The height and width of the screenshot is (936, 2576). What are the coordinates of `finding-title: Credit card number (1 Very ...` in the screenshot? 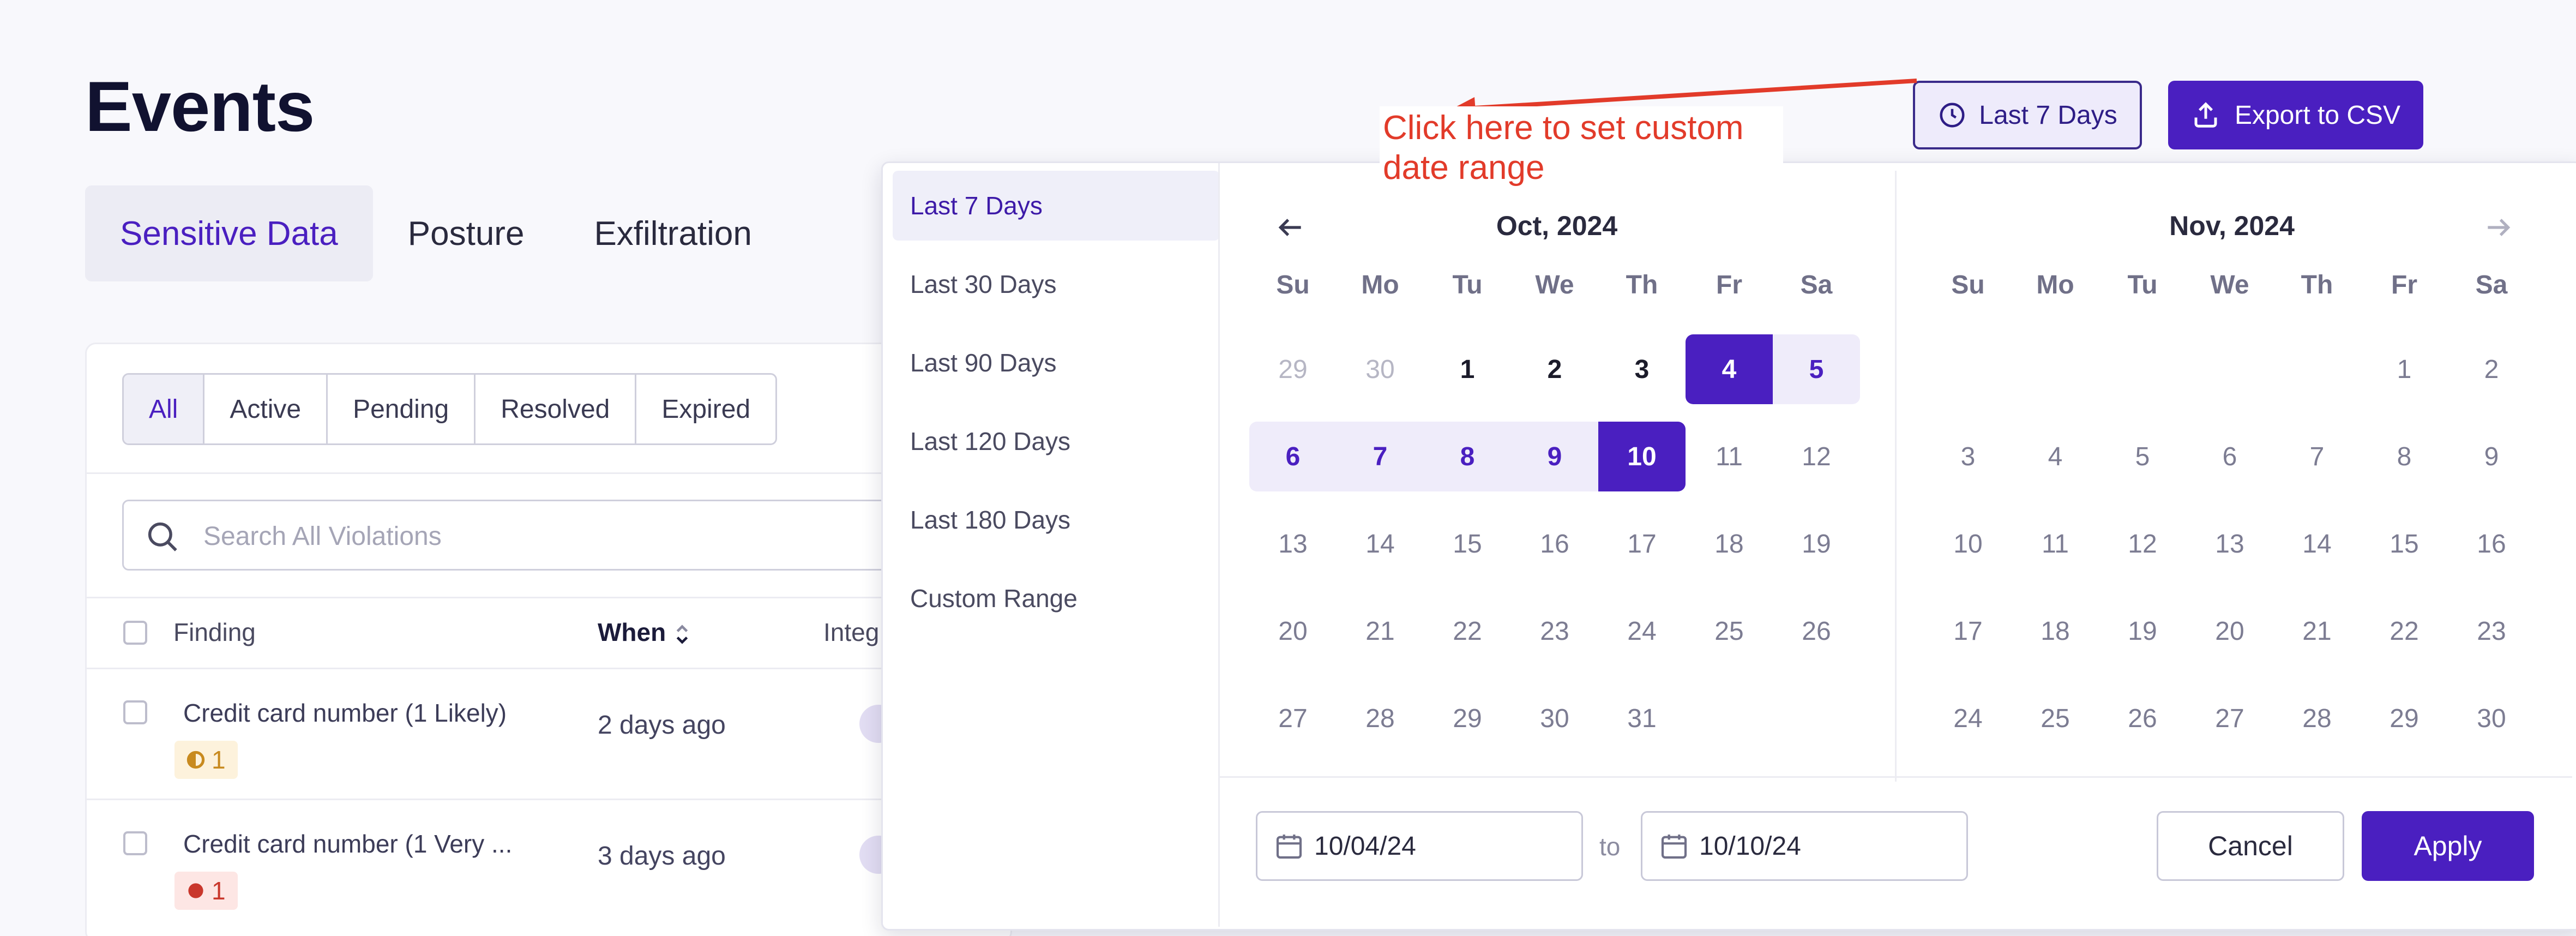 It's located at (347, 844).